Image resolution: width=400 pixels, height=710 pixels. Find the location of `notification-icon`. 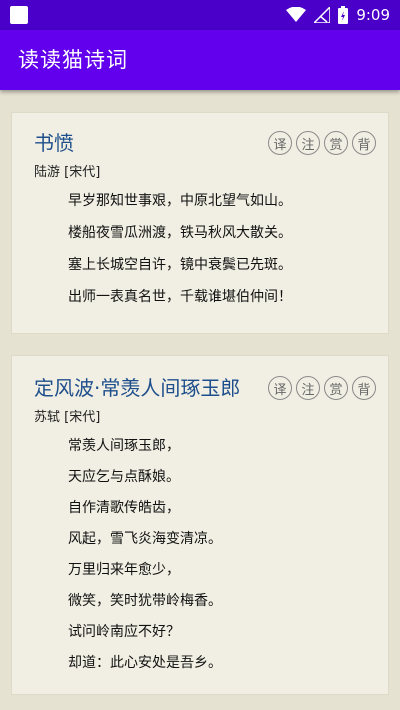

notification-icon is located at coordinates (19, 15).